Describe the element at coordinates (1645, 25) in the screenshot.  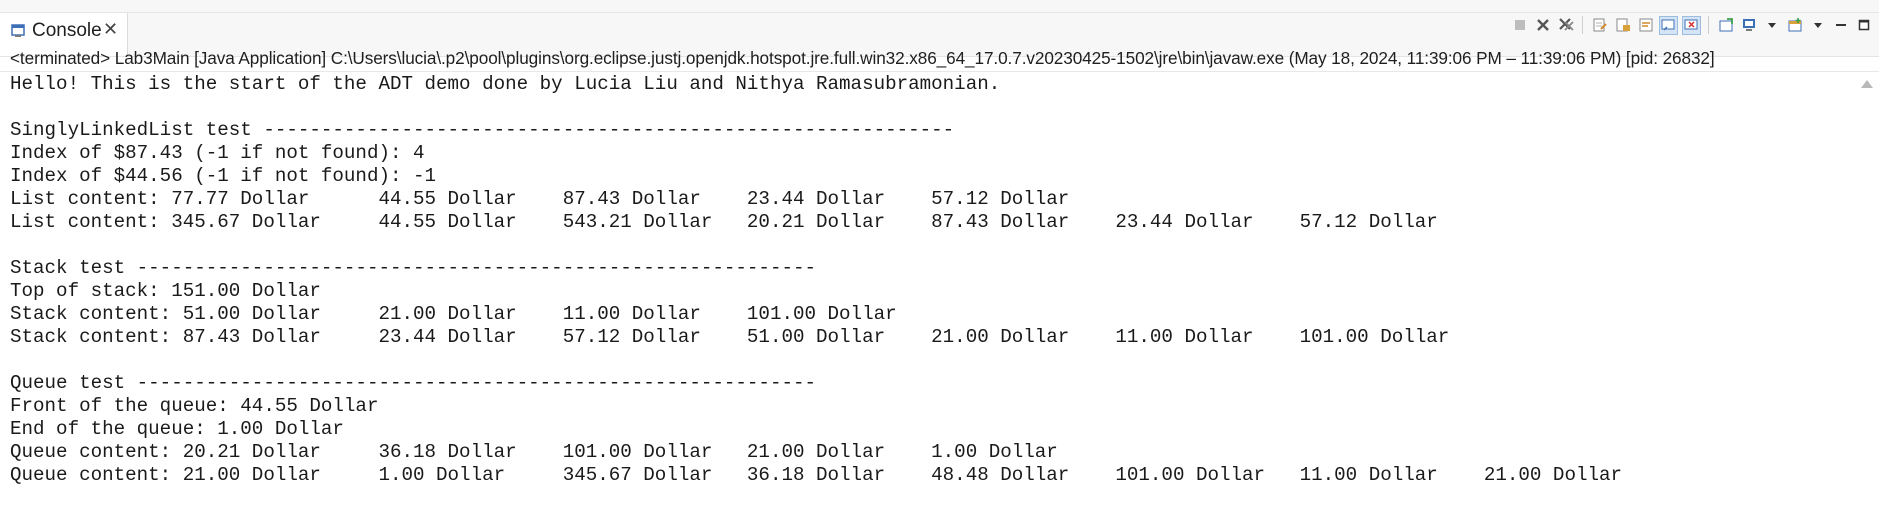
I see `word-wrap-icon` at that location.